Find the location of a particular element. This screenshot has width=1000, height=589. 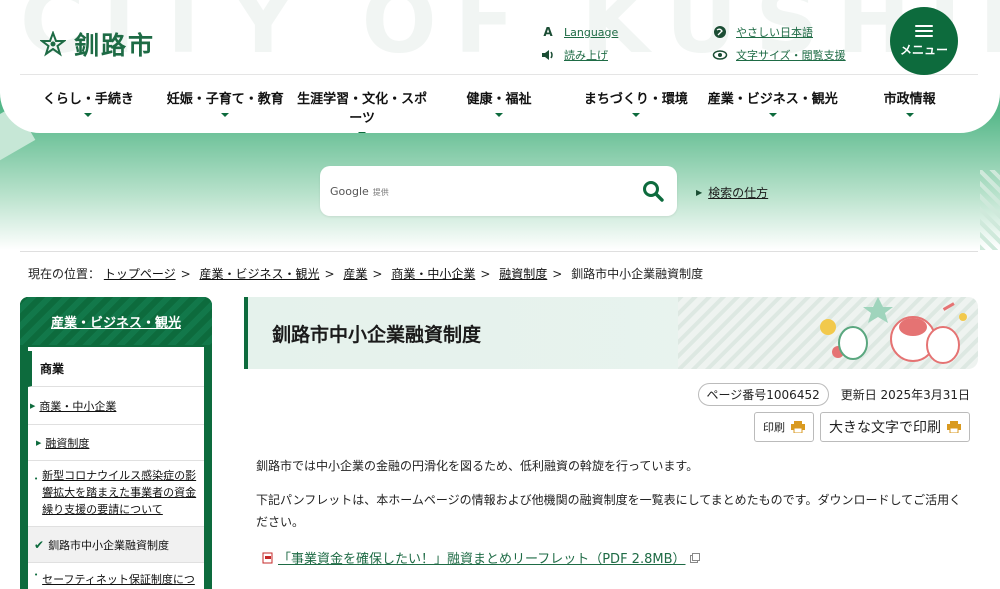

nav-item-town: まちづくり・環境 is located at coordinates (635, 103).